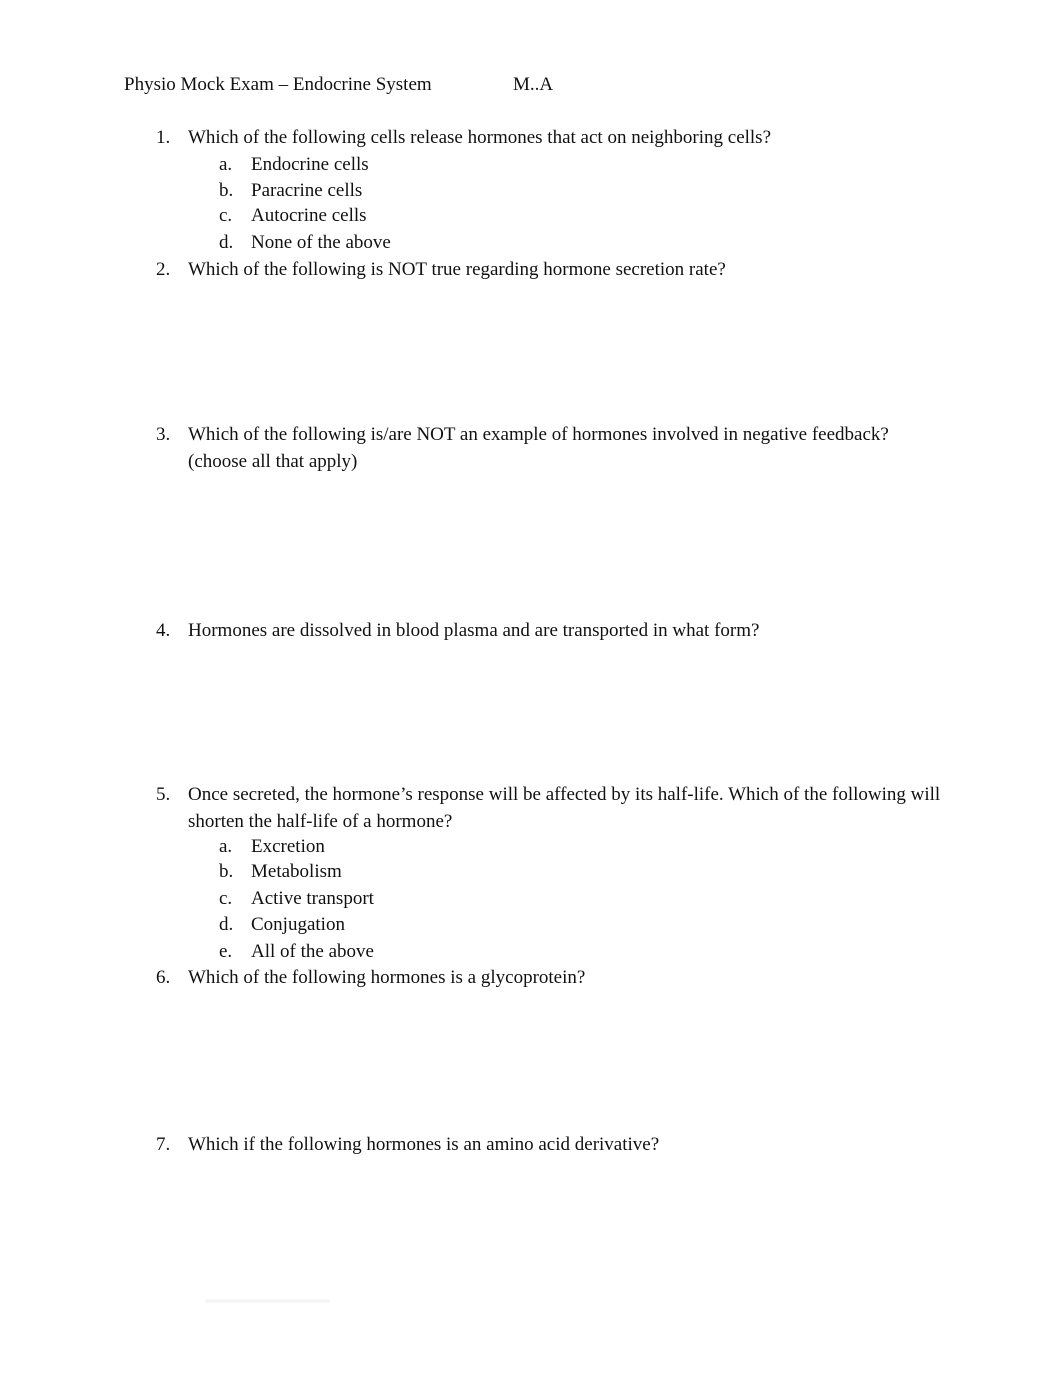 Image resolution: width=1062 pixels, height=1378 pixels. I want to click on question-number: 1., so click(163, 137).